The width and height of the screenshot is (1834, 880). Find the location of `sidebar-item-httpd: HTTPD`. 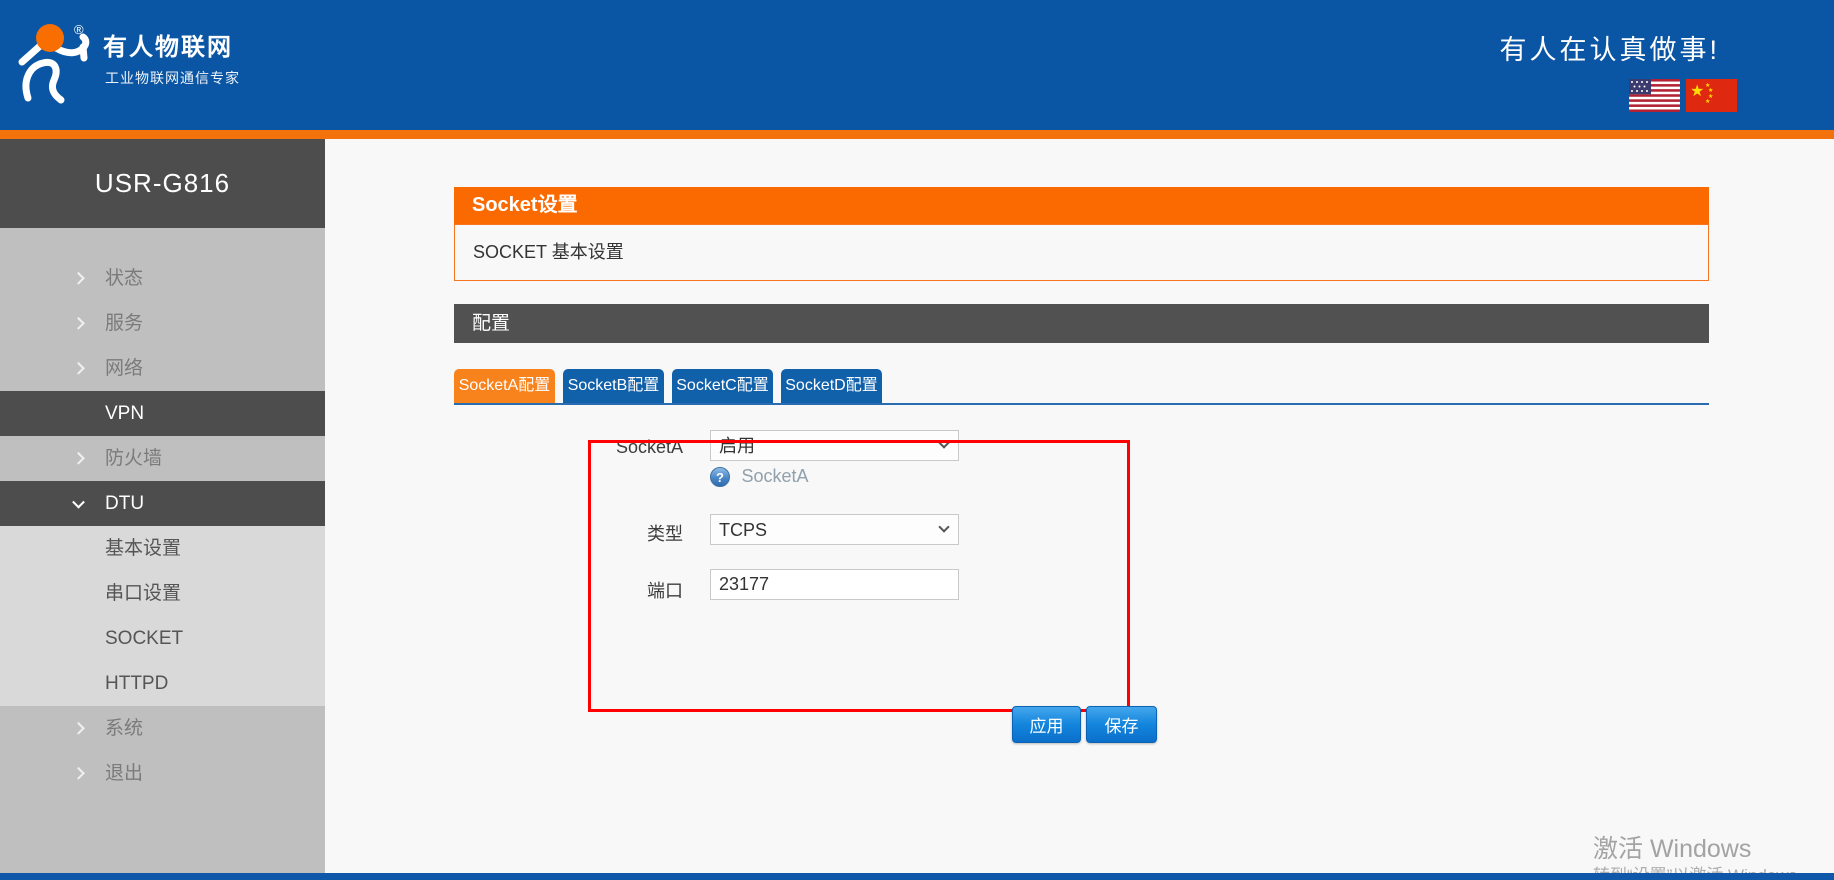

sidebar-item-httpd: HTTPD is located at coordinates (162, 683).